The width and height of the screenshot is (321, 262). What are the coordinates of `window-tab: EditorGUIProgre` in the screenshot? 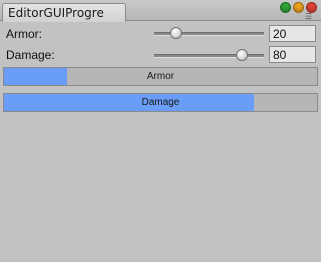 It's located at (64, 12).